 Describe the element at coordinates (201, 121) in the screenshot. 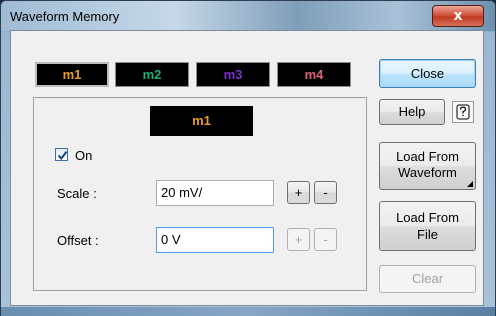

I see `selected-memory-label: m1` at that location.